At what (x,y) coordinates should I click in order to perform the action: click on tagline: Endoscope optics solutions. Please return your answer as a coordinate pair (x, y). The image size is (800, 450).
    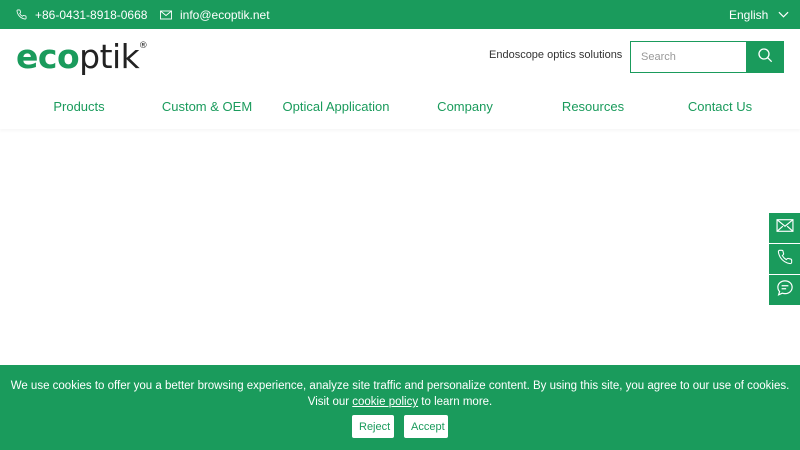
    Looking at the image, I should click on (556, 55).